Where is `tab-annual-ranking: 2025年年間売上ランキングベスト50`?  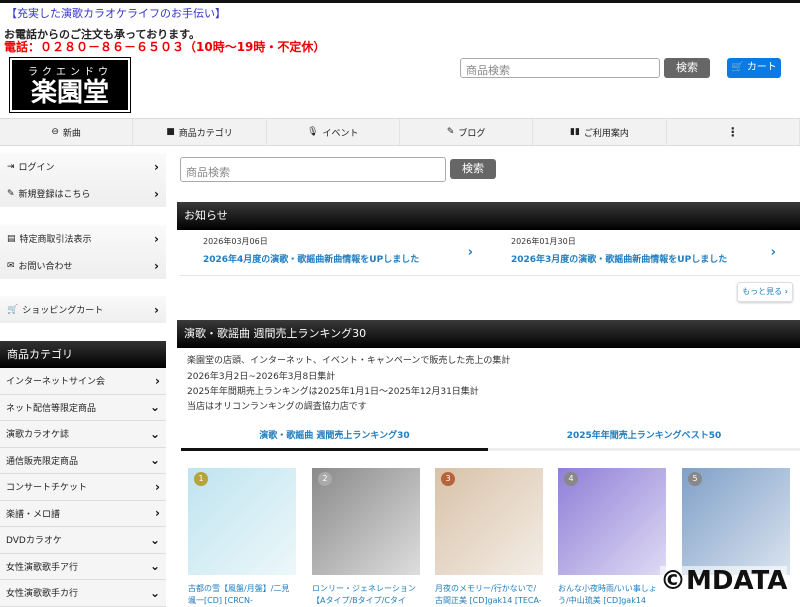
tab-annual-ranking: 2025年年間売上ランキングベスト50 is located at coordinates (644, 438).